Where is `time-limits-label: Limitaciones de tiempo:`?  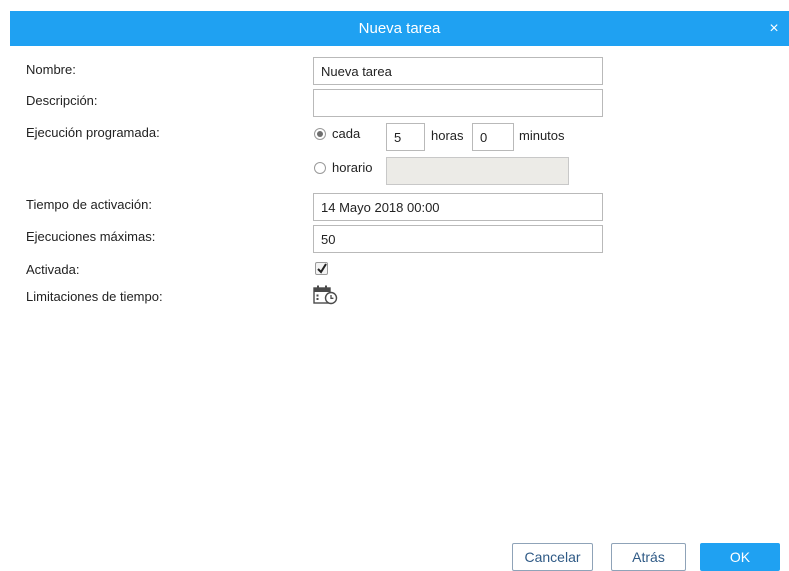 time-limits-label: Limitaciones de tiempo: is located at coordinates (94, 296).